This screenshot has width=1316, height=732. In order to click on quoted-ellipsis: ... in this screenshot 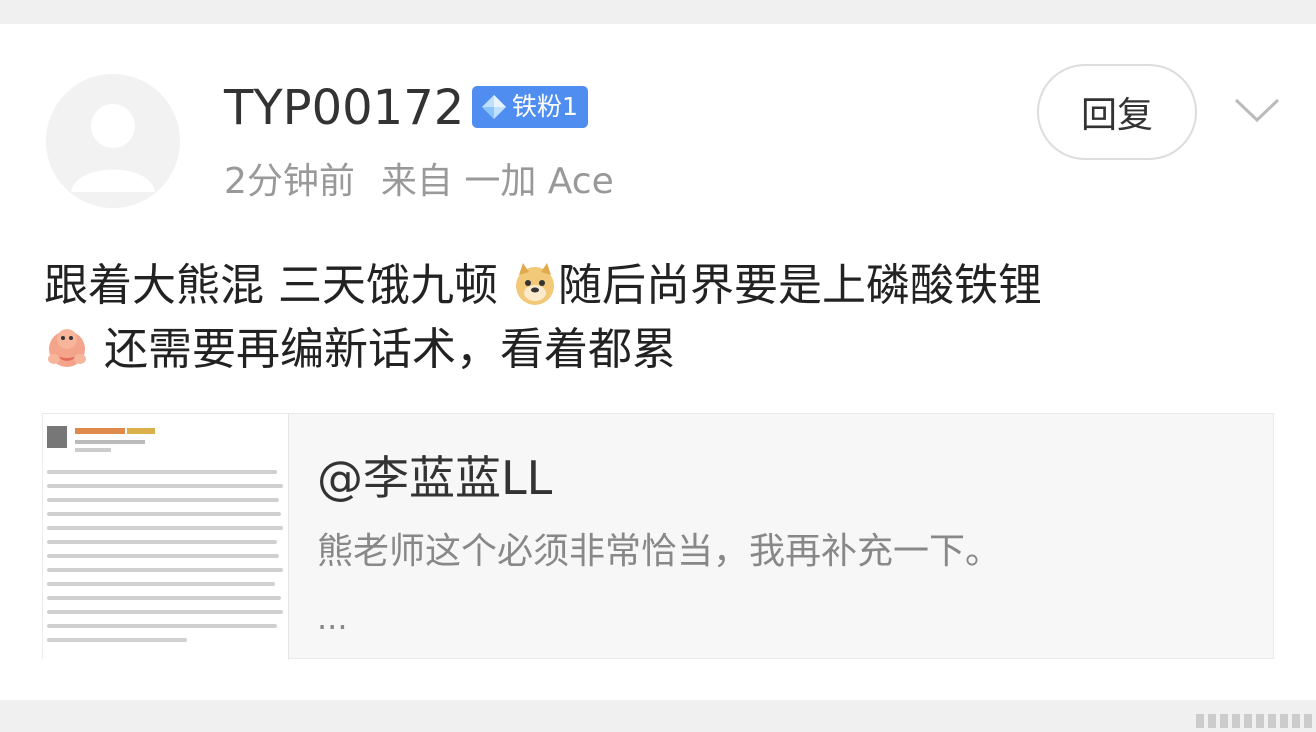, I will do `click(332, 618)`.